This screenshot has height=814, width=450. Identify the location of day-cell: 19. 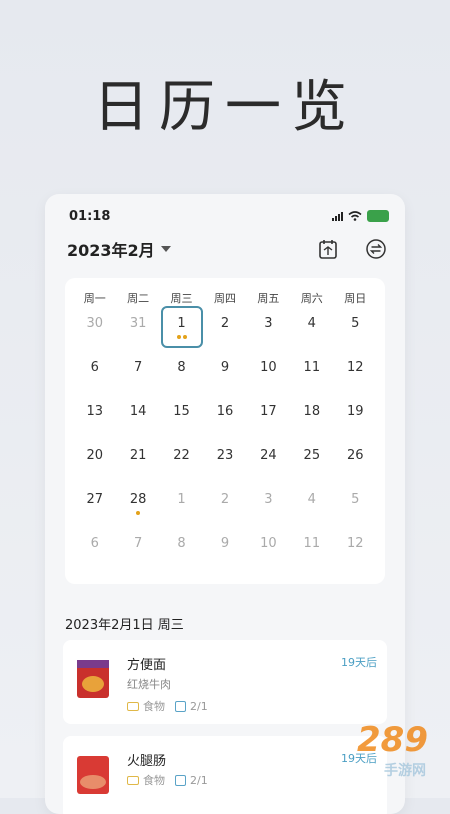
(355, 418).